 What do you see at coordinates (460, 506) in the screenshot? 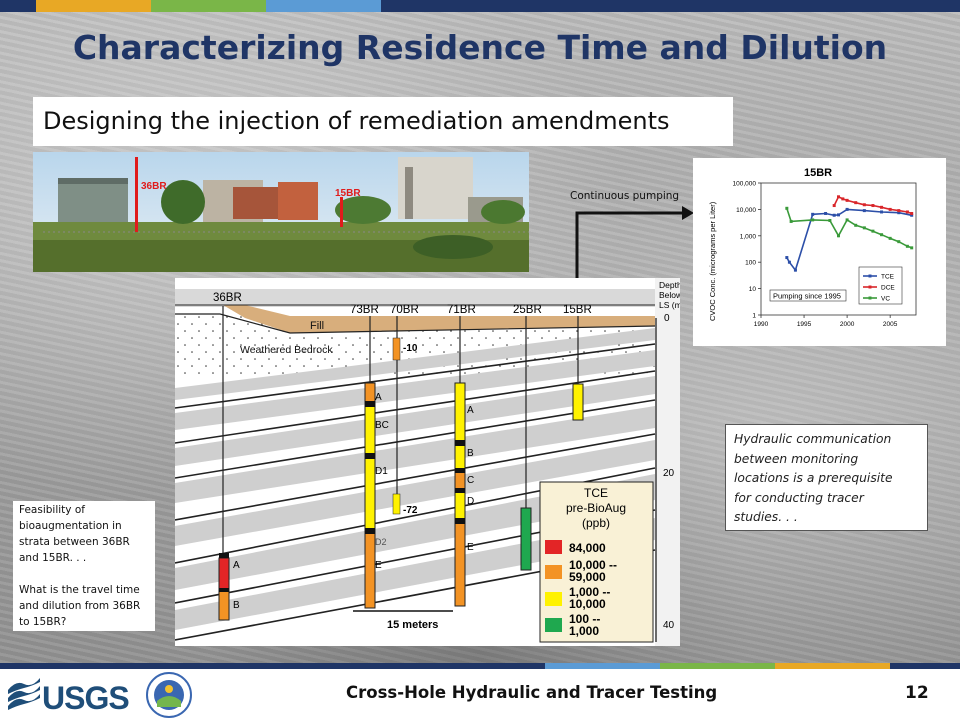
I see `well-71br-interval-d` at bounding box center [460, 506].